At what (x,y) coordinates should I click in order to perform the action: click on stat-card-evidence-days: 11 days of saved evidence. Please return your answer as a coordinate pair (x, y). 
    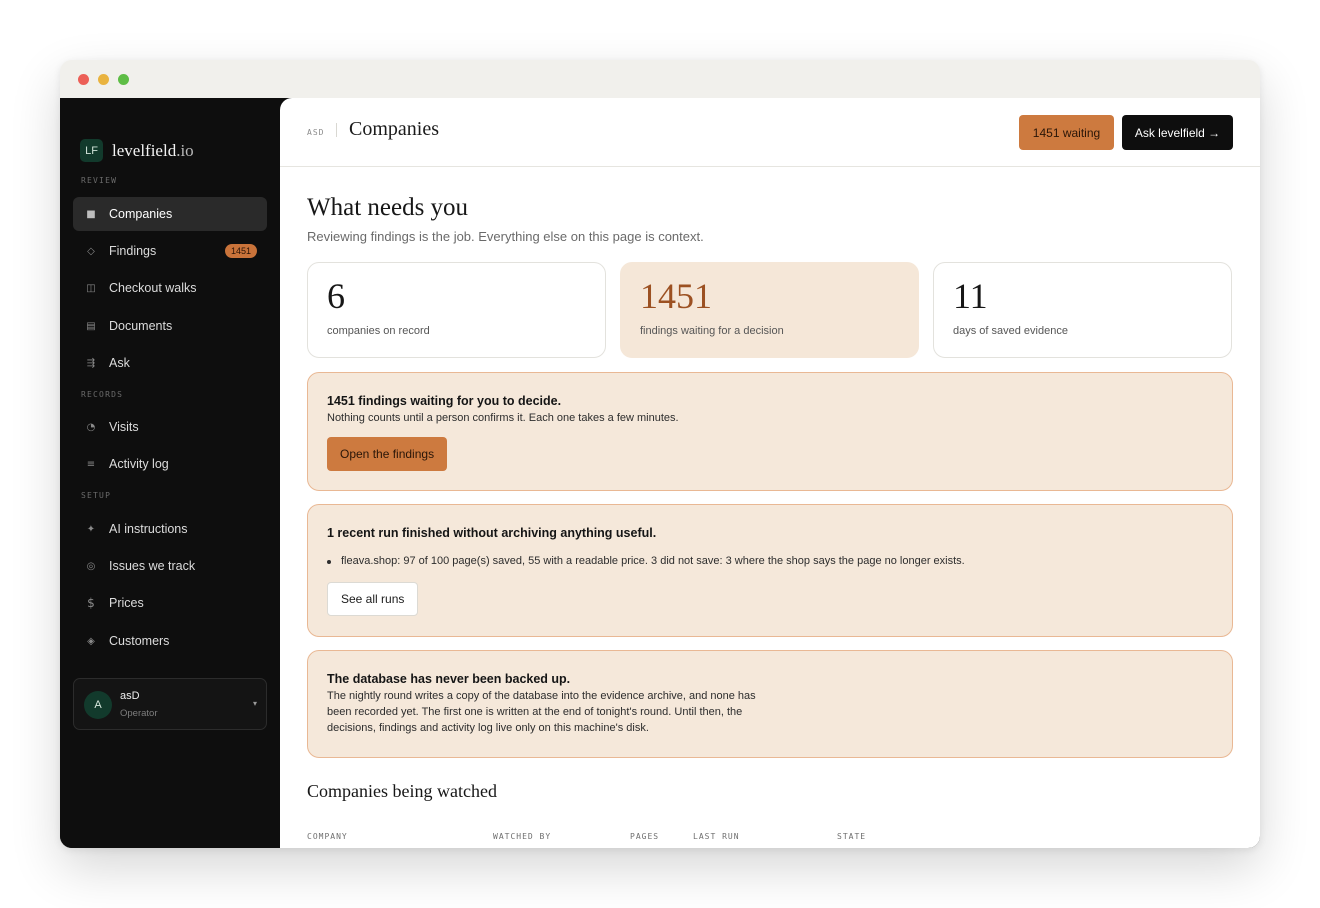
    Looking at the image, I should click on (1082, 310).